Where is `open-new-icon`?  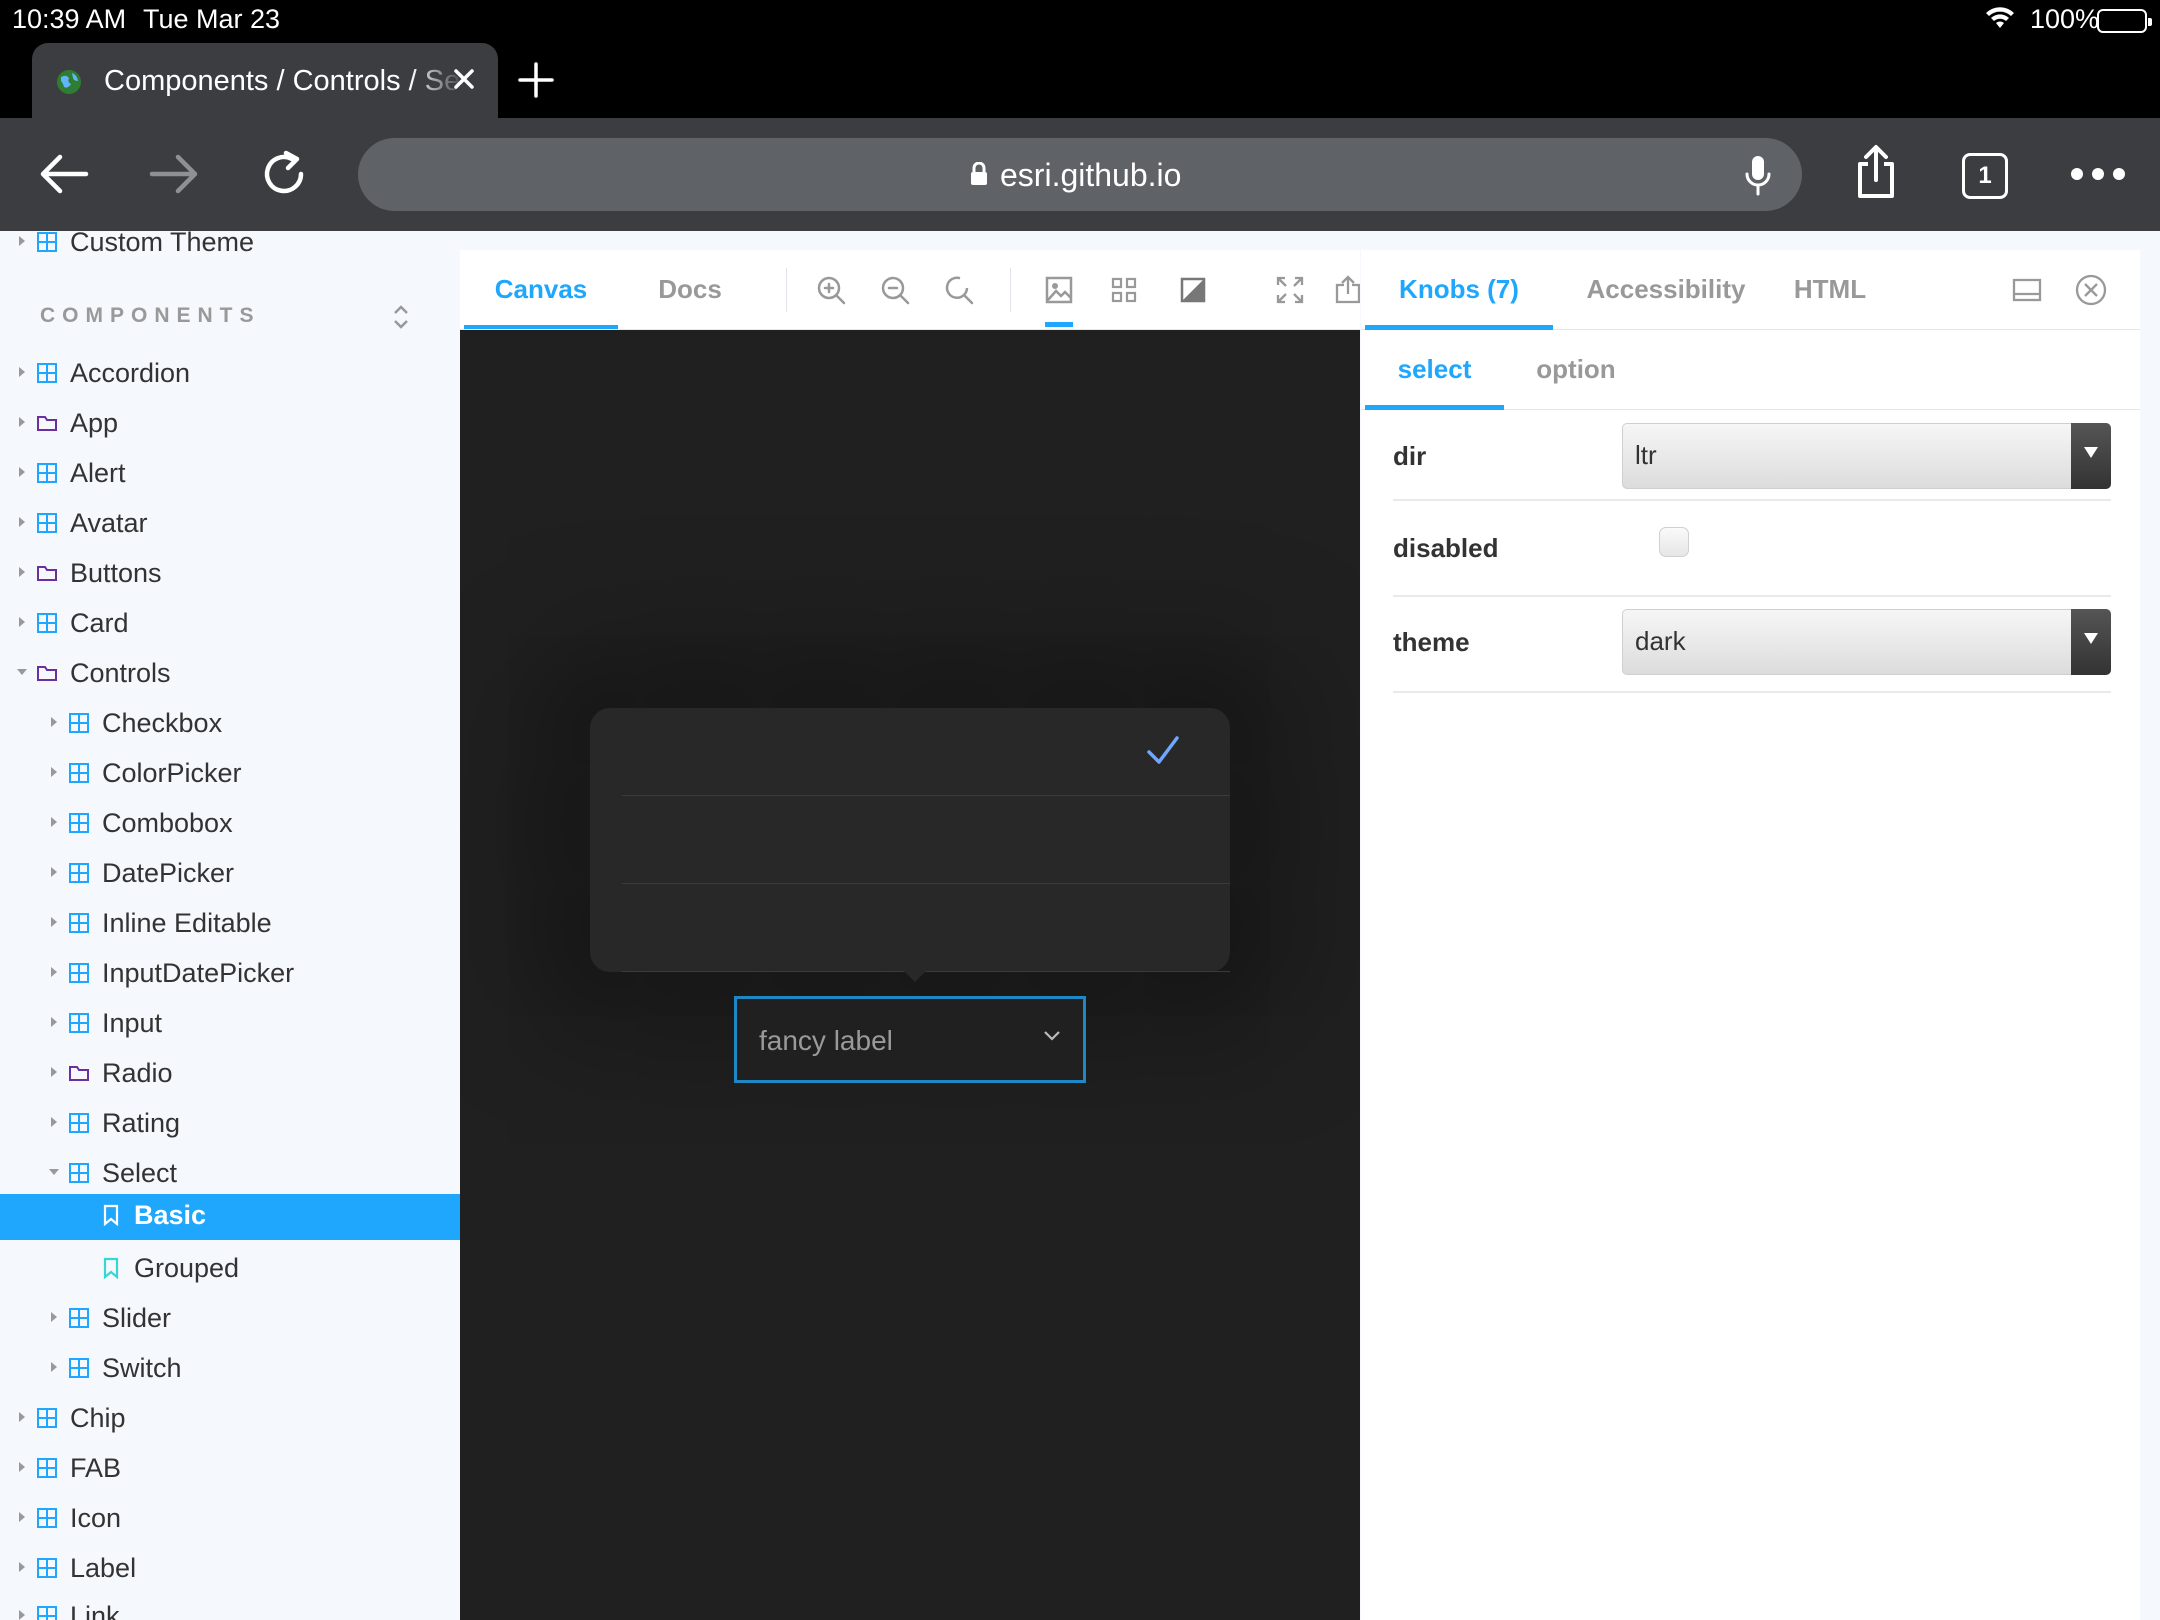
open-new-icon is located at coordinates (1345, 290).